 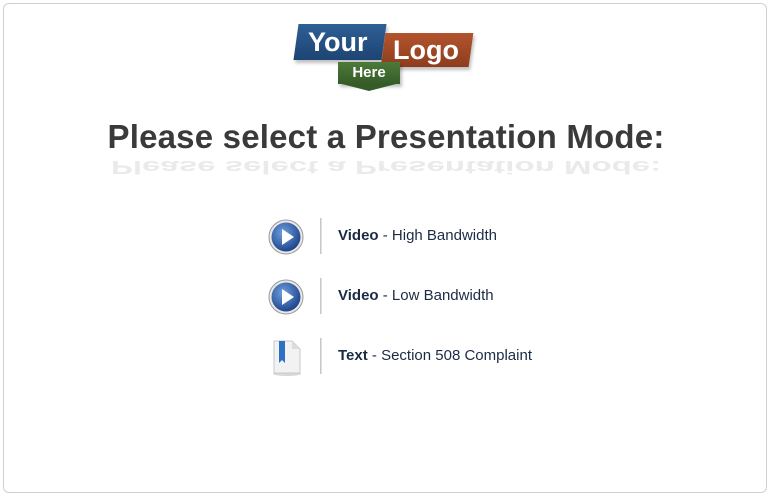 I want to click on option-video-high-bandwidth: Video - High Bandwidth, so click(x=416, y=237).